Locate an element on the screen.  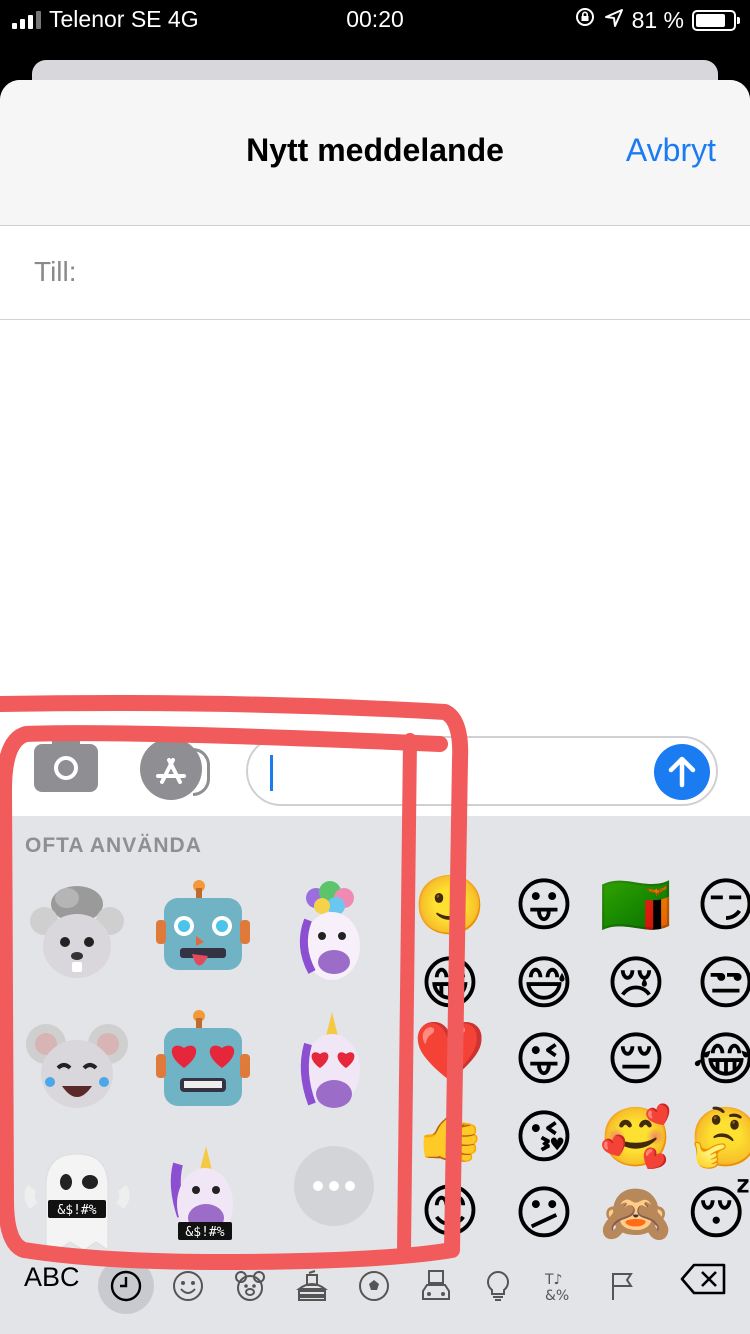
battery-icon is located at coordinates (716, 20).